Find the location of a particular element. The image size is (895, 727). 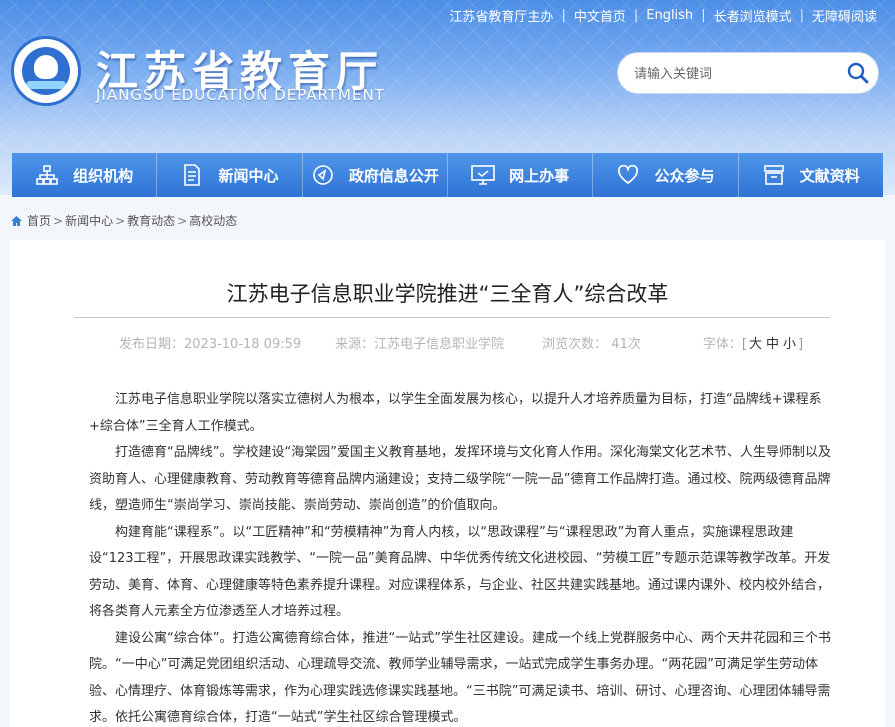

font-small-button: 小 is located at coordinates (789, 344).